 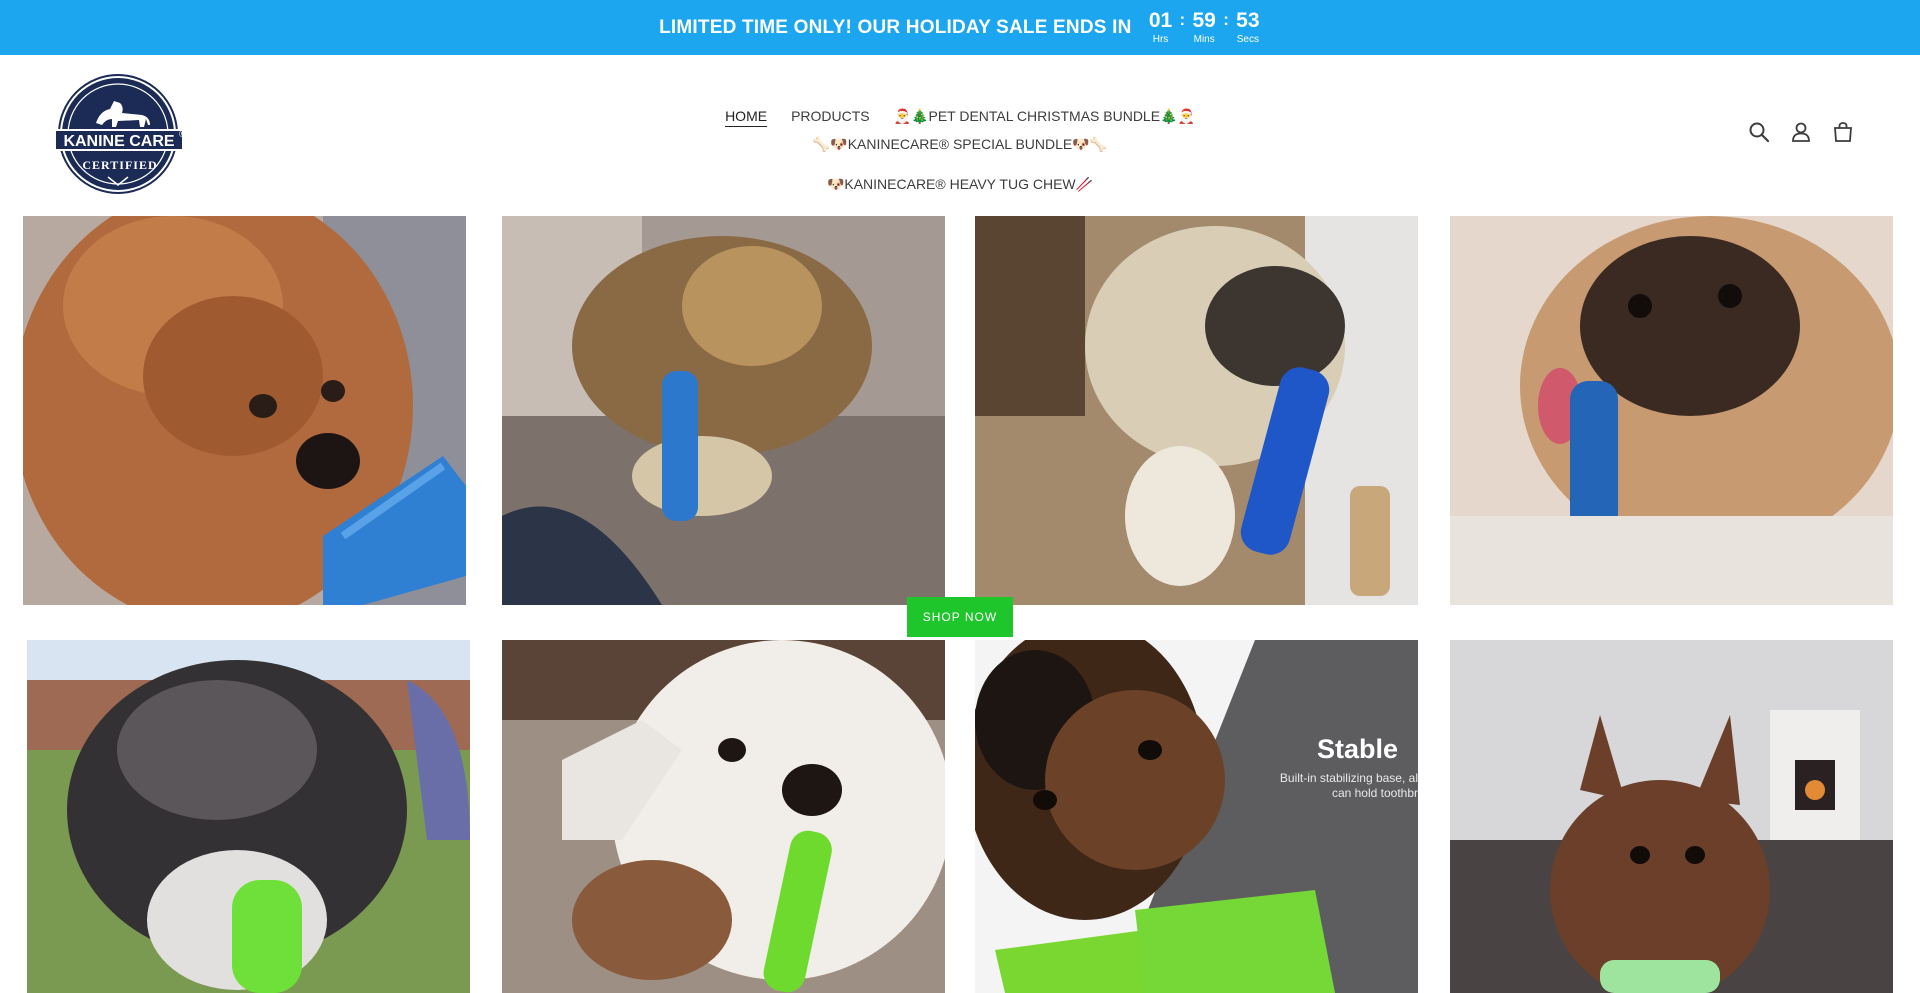 I want to click on timer-minutes: 59 Mins, so click(x=1204, y=26).